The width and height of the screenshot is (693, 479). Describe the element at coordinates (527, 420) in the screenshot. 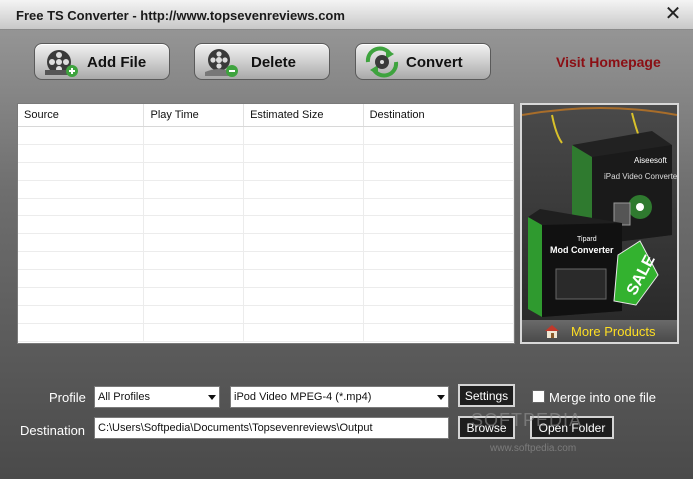

I see `softpedia-watermark: SOFTPEDIA` at that location.